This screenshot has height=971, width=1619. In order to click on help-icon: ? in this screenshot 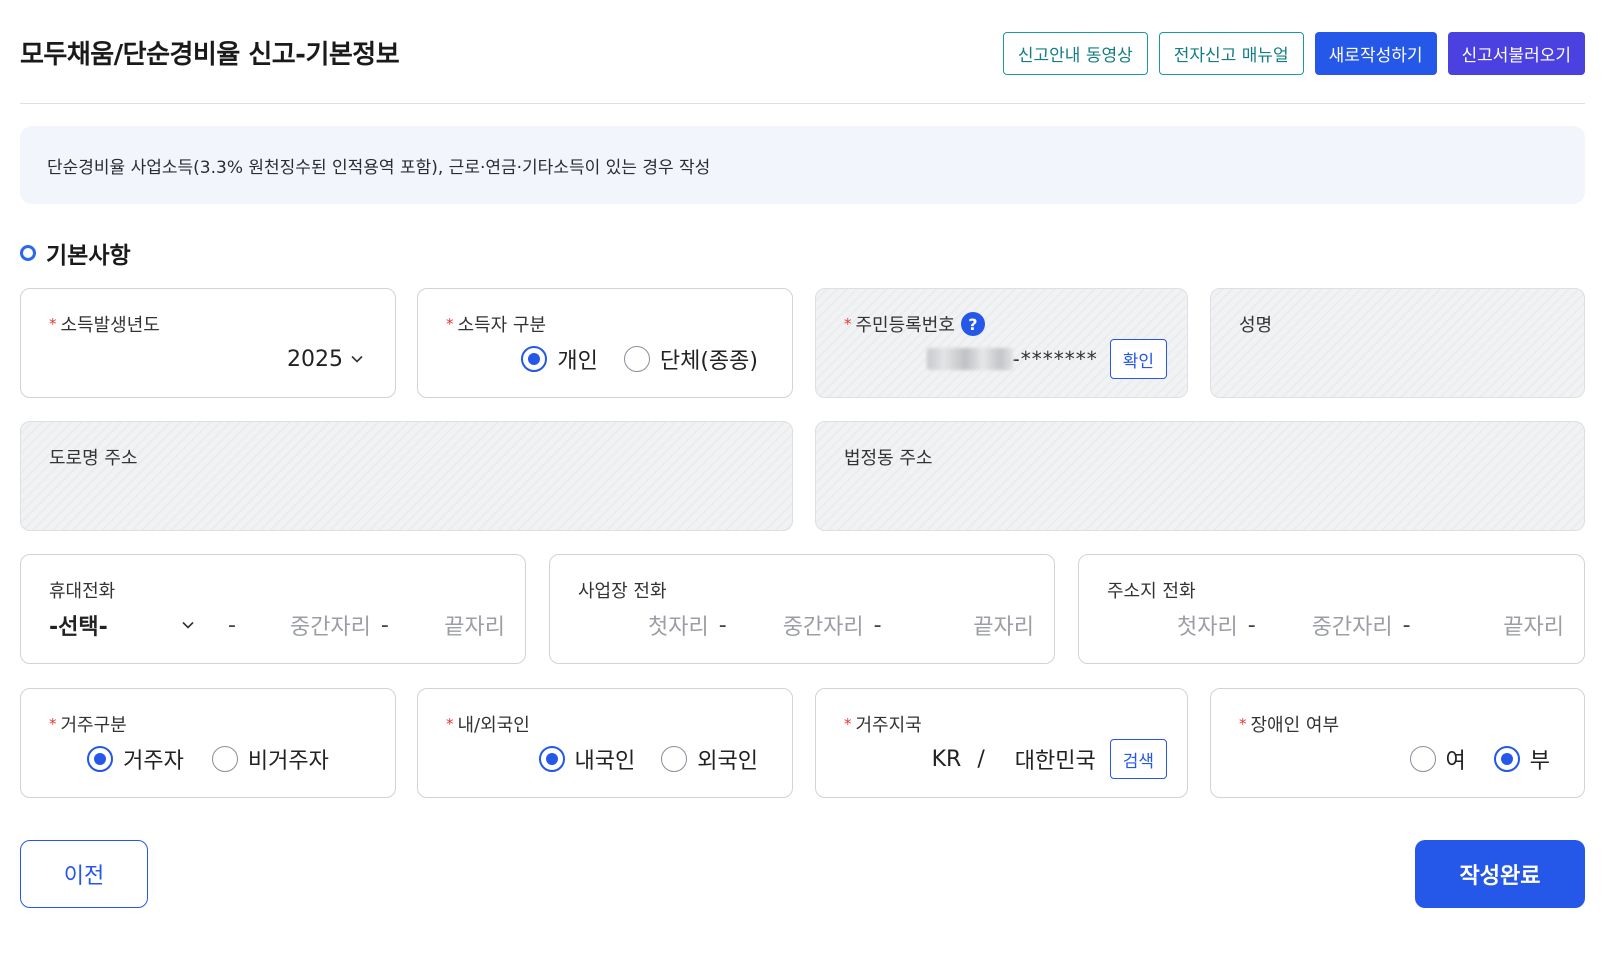, I will do `click(972, 324)`.